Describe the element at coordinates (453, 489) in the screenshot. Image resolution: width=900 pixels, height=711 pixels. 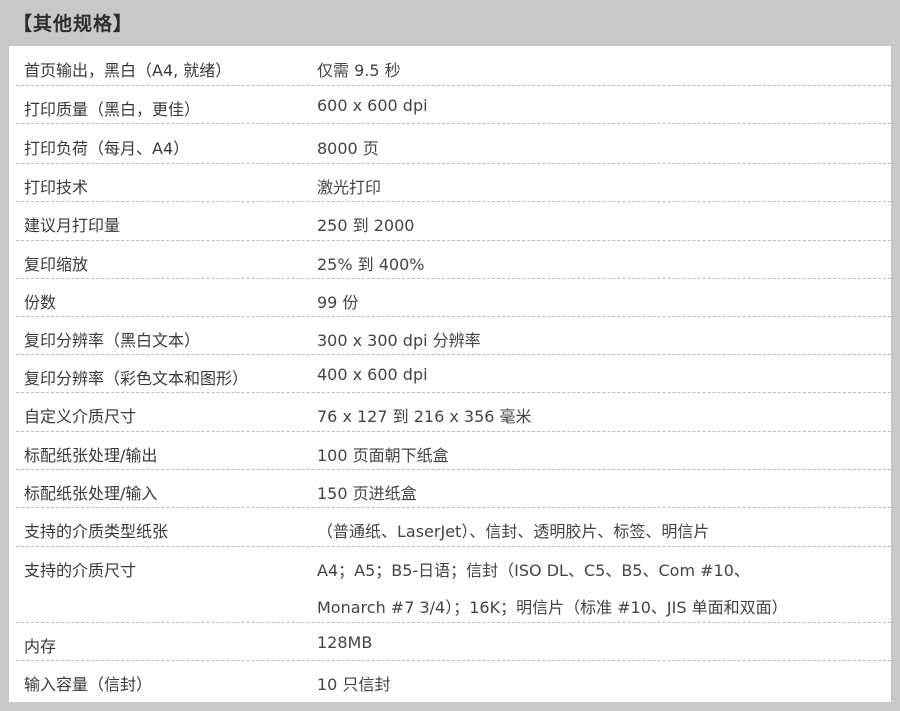
I see `table-row: 标配纸张处理/输入 150 页进纸盒` at that location.